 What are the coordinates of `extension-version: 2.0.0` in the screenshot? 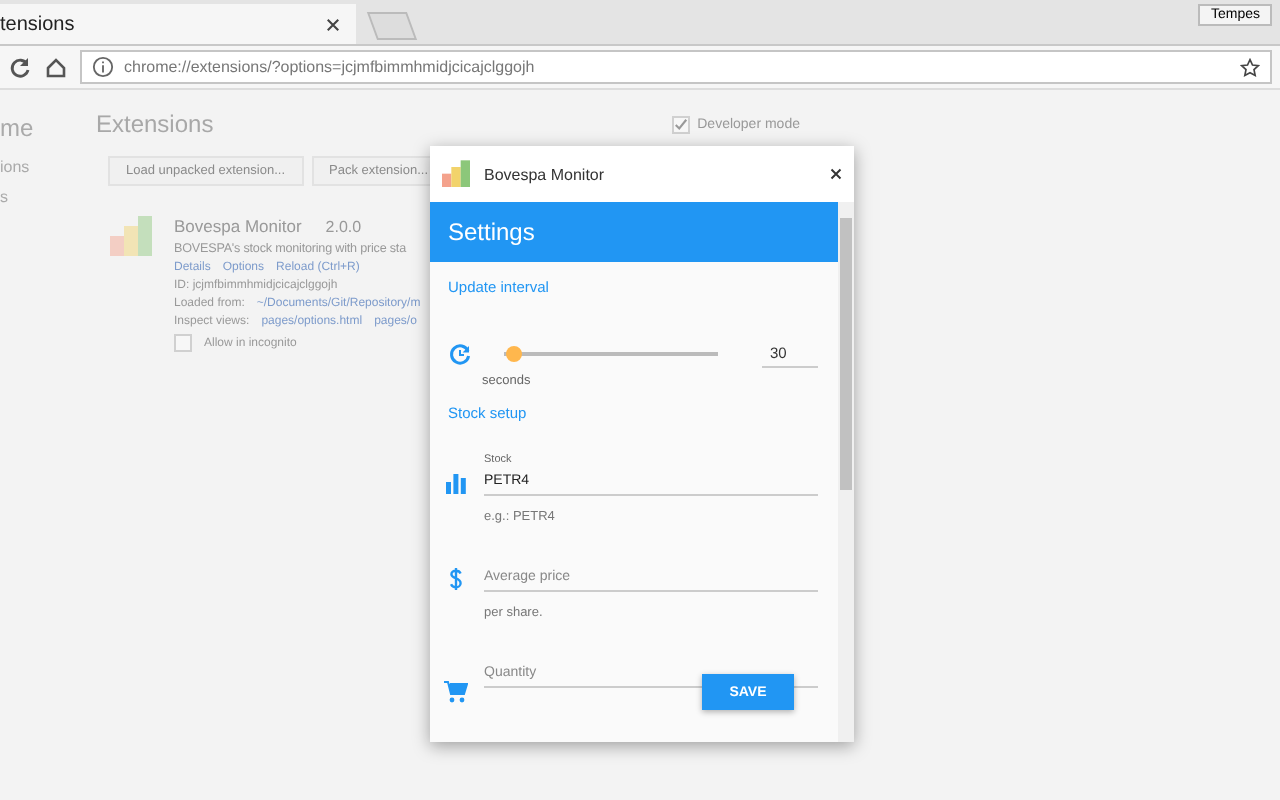 It's located at (343, 226).